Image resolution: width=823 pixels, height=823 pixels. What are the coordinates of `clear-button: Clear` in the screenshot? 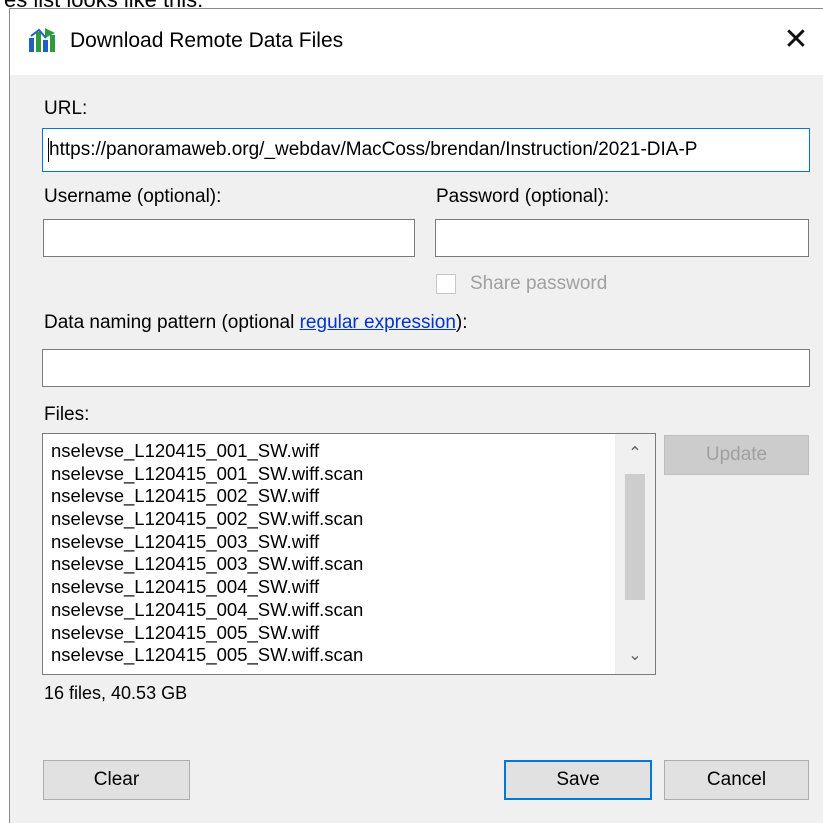 It's located at (116, 780).